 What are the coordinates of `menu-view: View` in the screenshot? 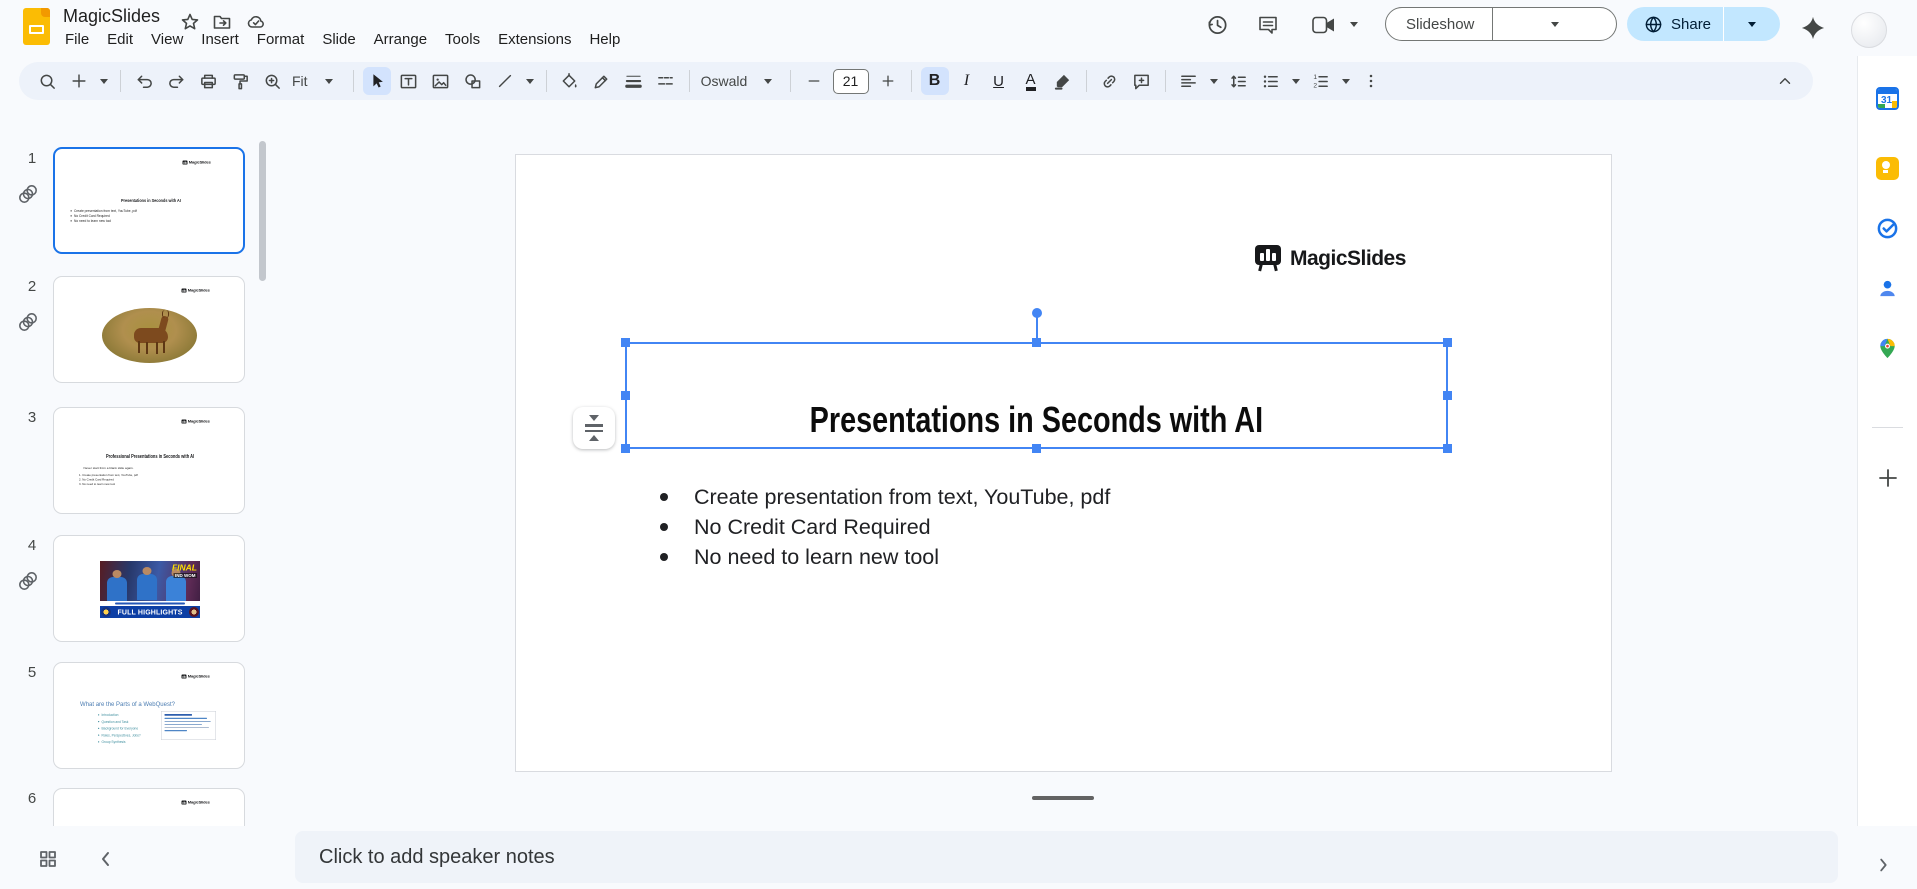 It's located at (167, 39).